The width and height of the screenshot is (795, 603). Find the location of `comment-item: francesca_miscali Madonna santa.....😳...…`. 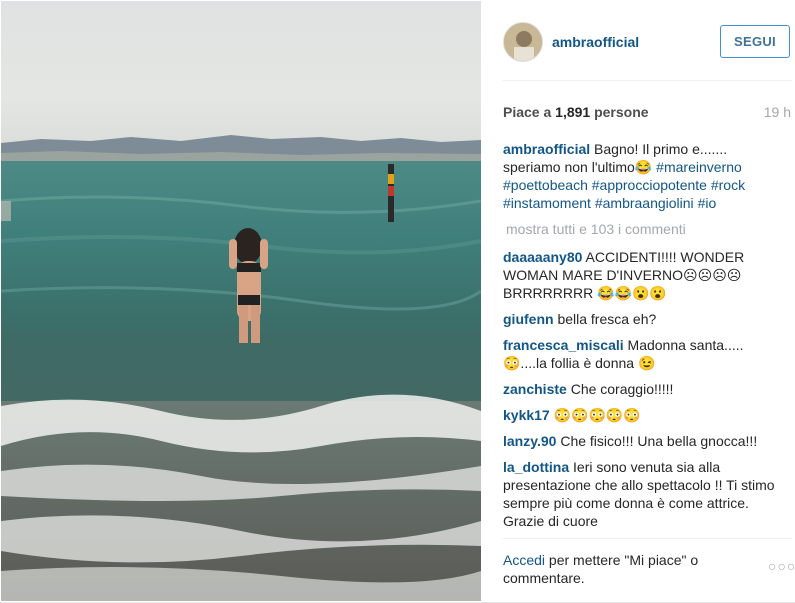

comment-item: francesca_miscali Madonna santa.....😳...… is located at coordinates (645, 354).